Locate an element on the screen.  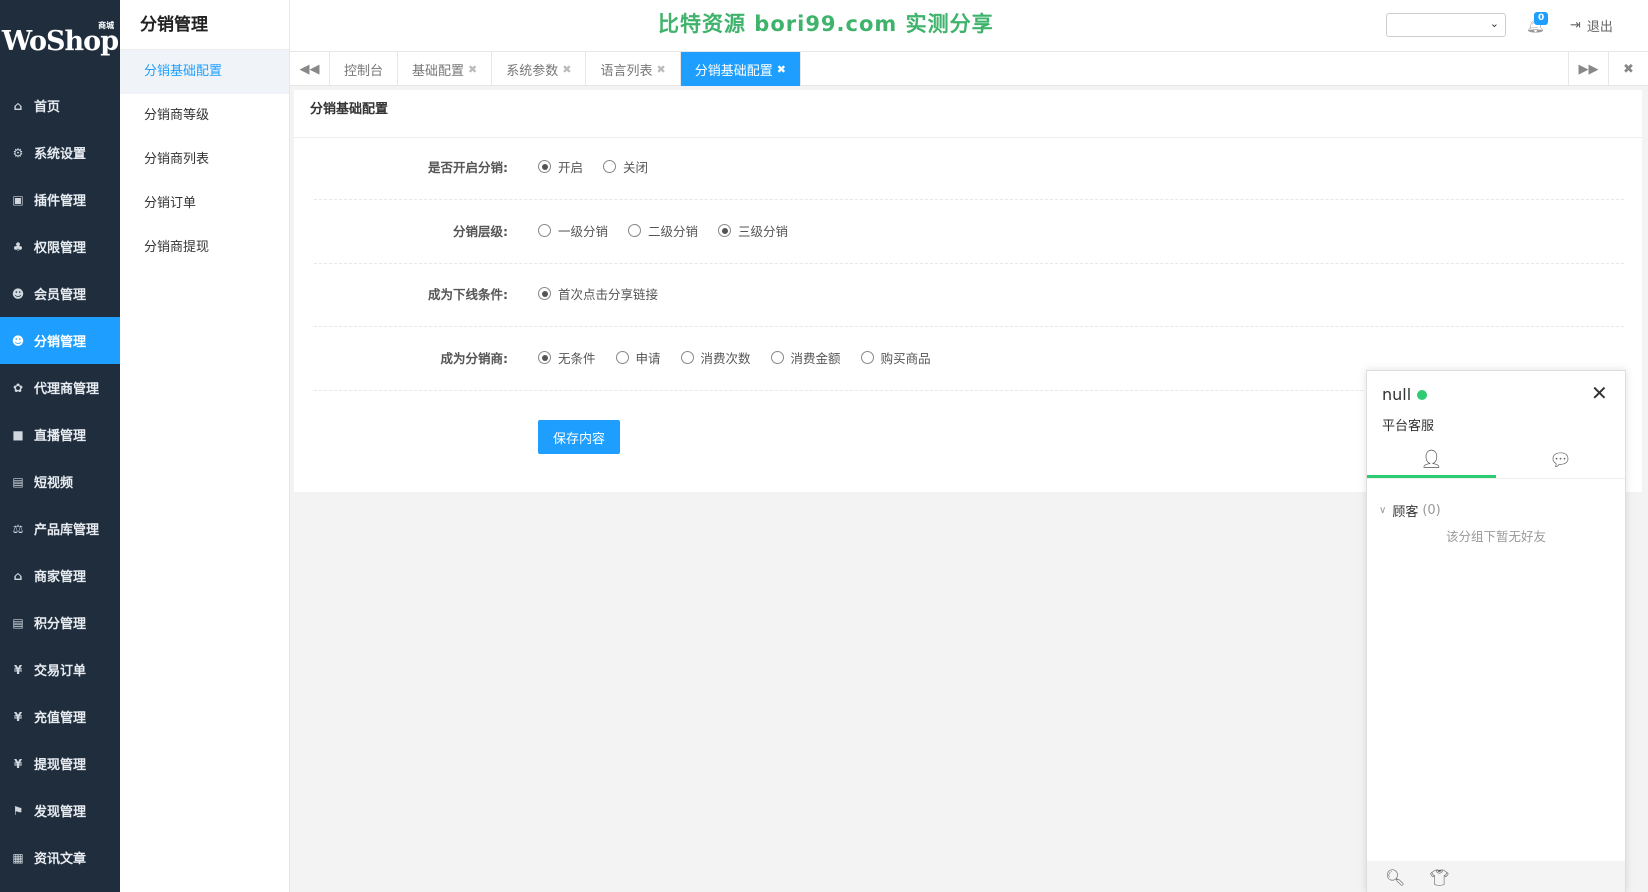
tab-scroll-right-button: ▶▶ is located at coordinates (1588, 69).